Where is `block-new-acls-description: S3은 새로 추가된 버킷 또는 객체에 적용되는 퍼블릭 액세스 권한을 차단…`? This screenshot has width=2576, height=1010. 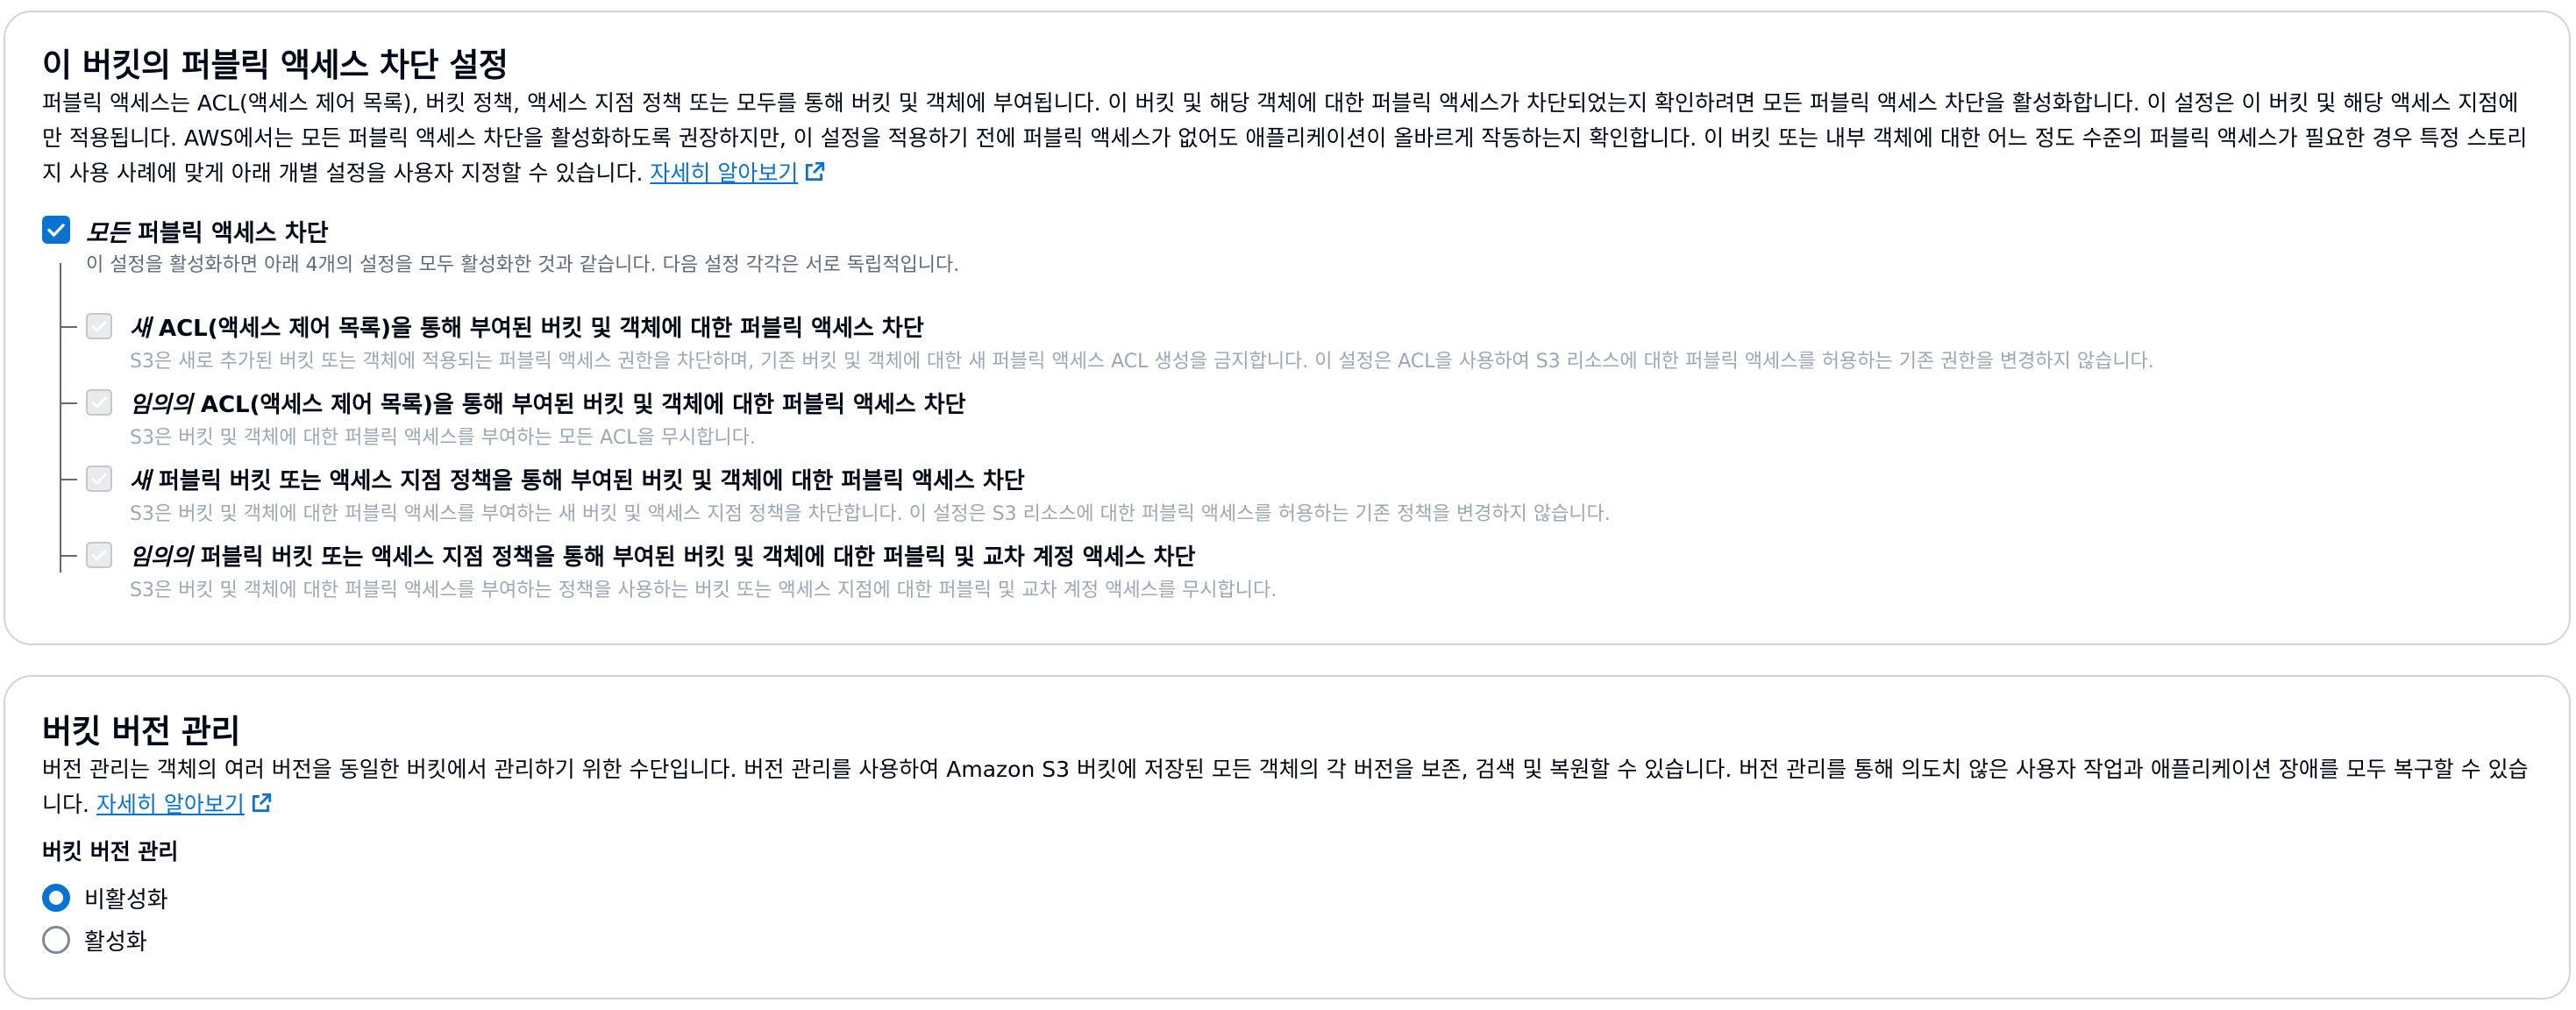
block-new-acls-description: S3은 새로 추가된 버킷 또는 객체에 적용되는 퍼블릭 액세스 권한을 차단… is located at coordinates (1142, 362).